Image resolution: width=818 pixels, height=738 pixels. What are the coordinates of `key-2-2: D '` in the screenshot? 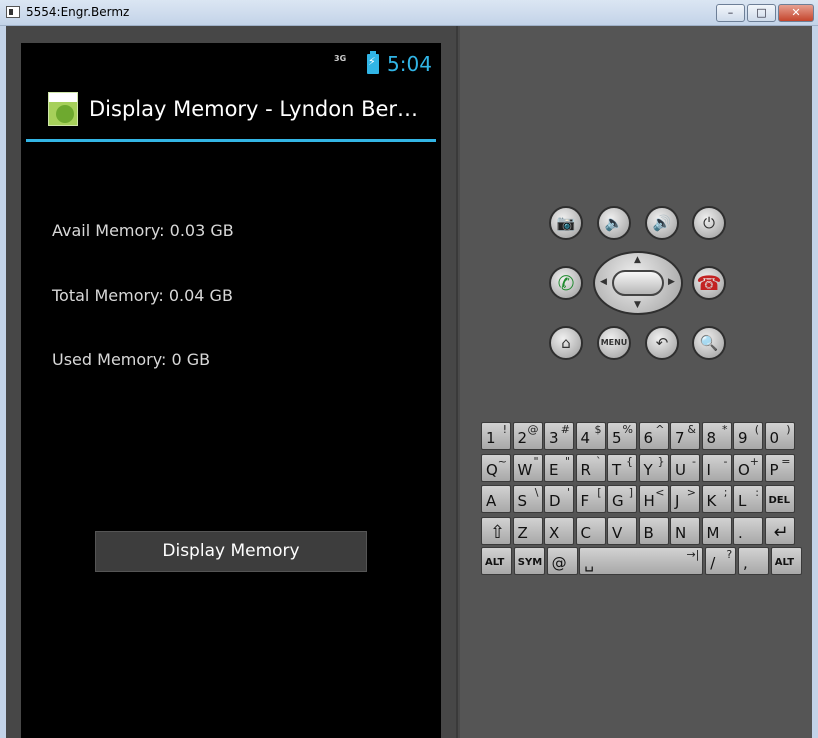 It's located at (559, 499).